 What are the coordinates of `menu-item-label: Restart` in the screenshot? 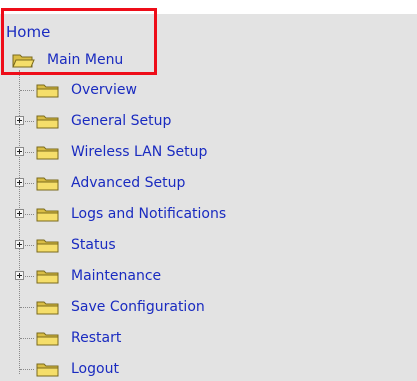 It's located at (96, 338).